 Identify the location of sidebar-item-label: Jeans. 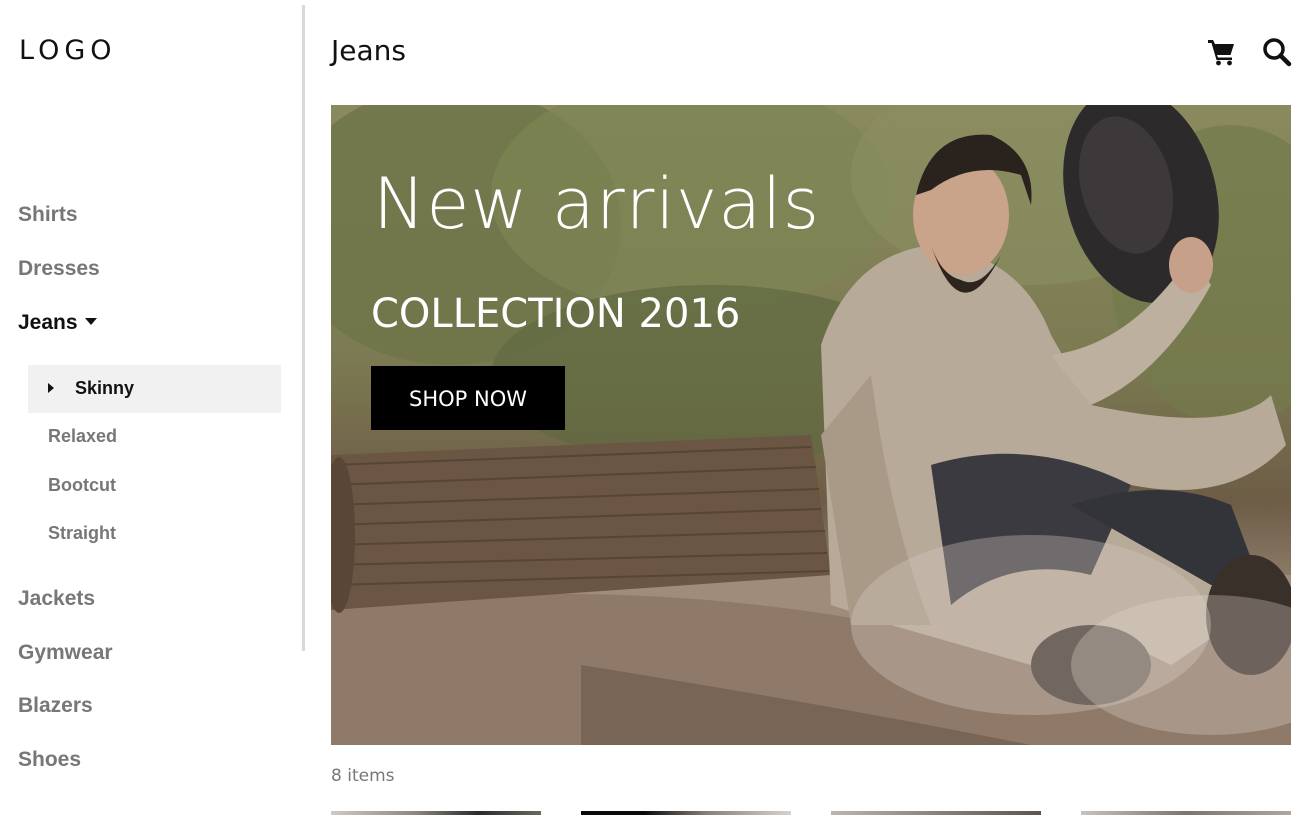
(48, 322).